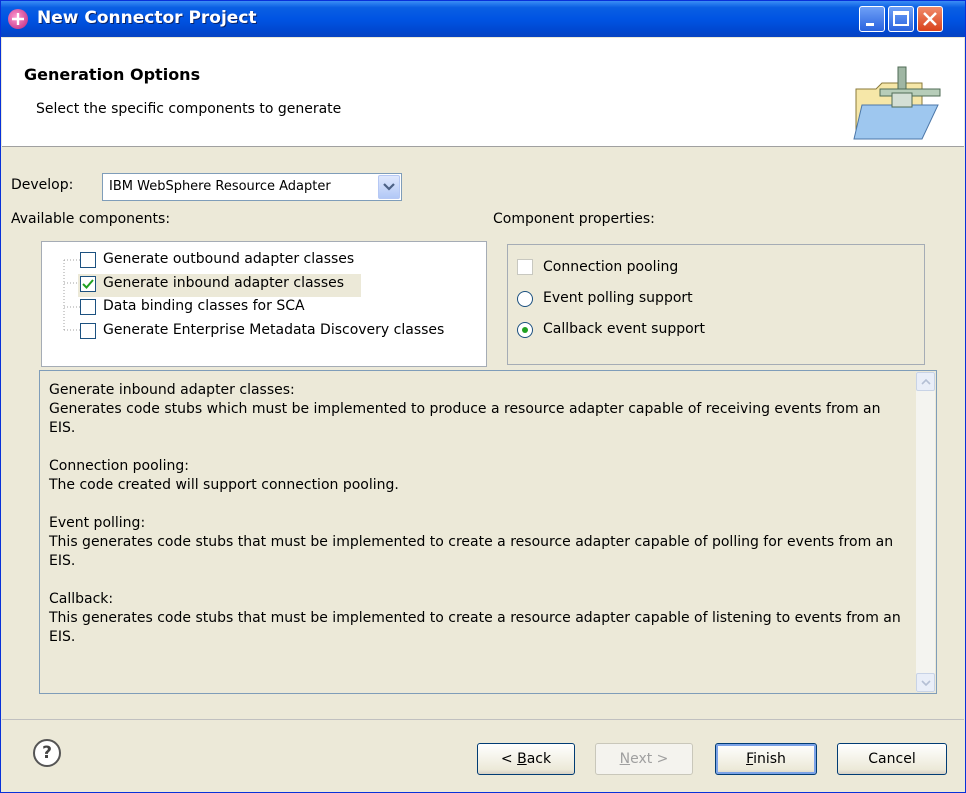 The image size is (966, 793). What do you see at coordinates (574, 219) in the screenshot?
I see `component-properties-label: Component properties:` at bounding box center [574, 219].